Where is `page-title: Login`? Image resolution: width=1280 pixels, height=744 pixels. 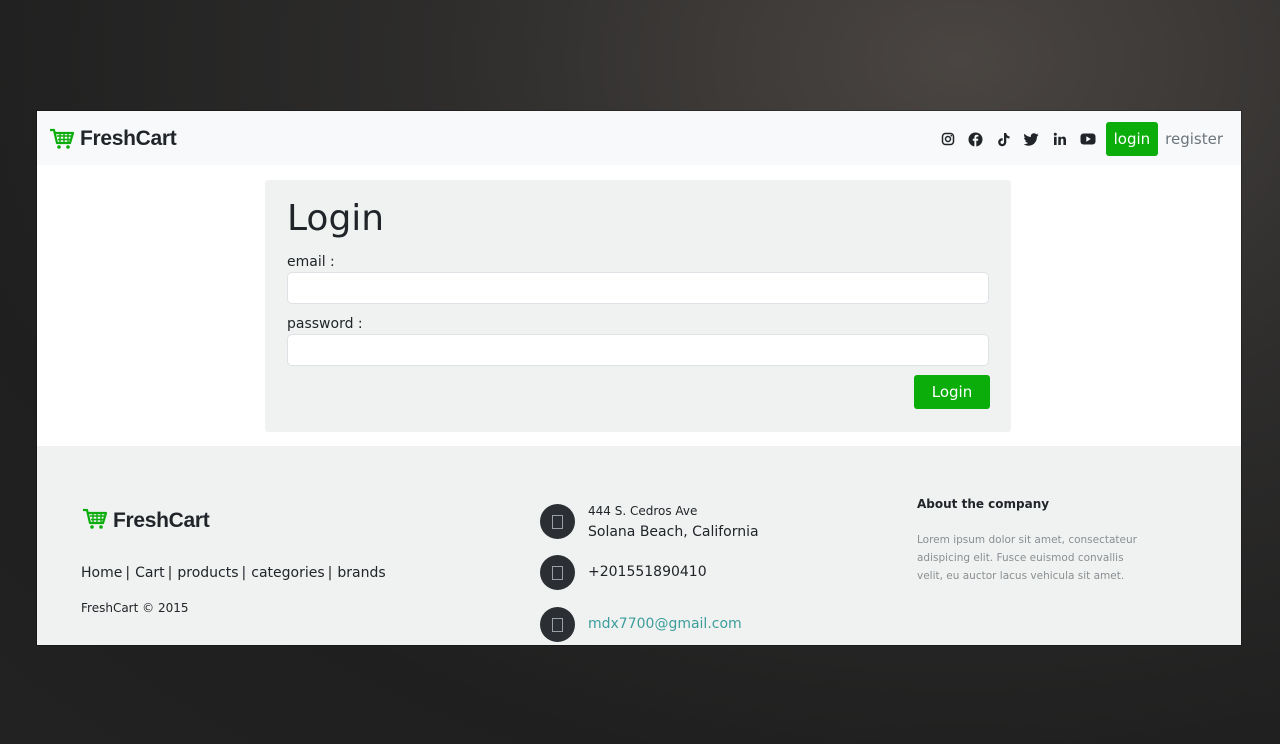 page-title: Login is located at coordinates (336, 218).